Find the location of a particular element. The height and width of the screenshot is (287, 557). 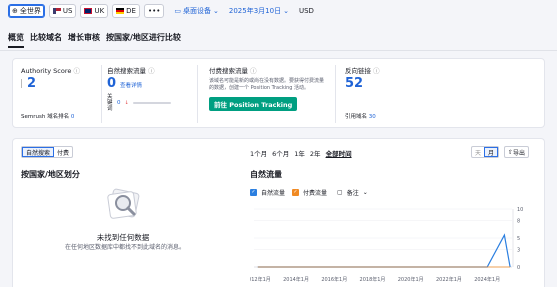

notes-icon: ▢ is located at coordinates (340, 192).